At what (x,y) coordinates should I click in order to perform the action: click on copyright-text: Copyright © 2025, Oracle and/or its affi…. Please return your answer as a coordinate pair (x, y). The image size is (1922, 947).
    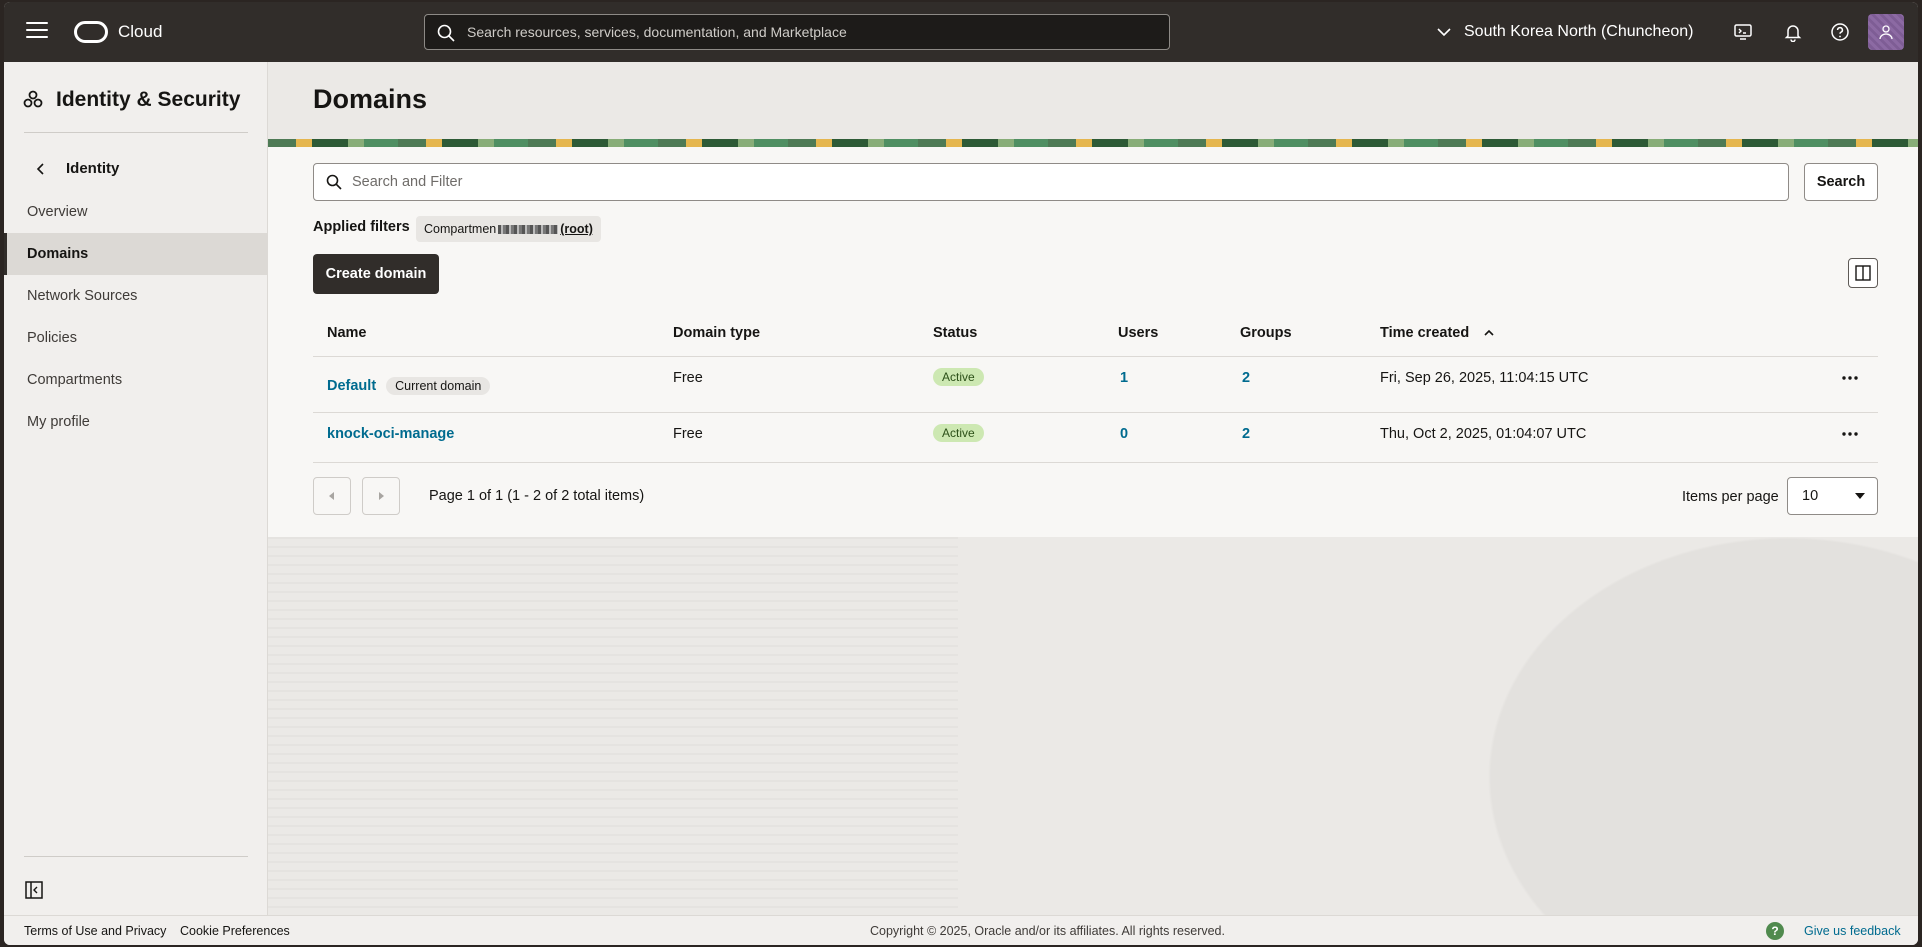
    Looking at the image, I should click on (1047, 931).